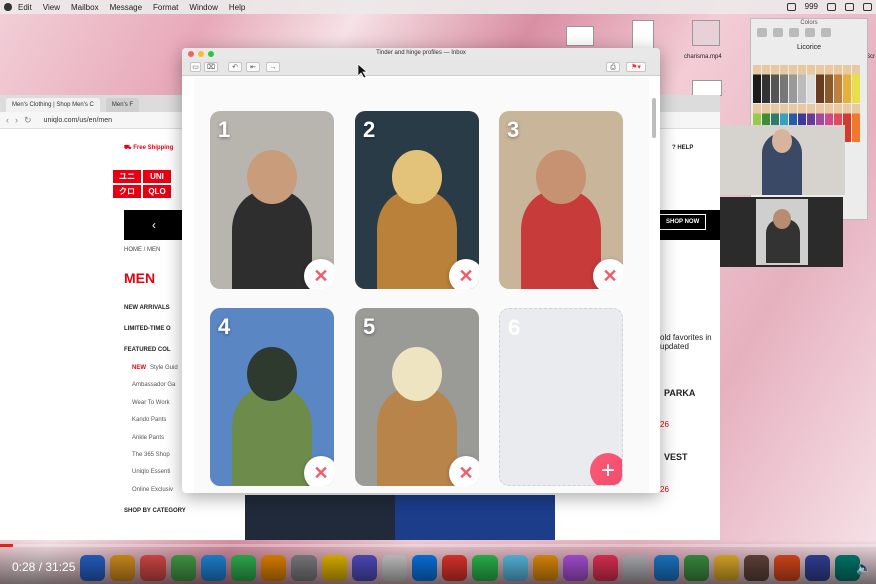 Image resolution: width=876 pixels, height=584 pixels. I want to click on shop-now-button: SHOP NOW, so click(683, 222).